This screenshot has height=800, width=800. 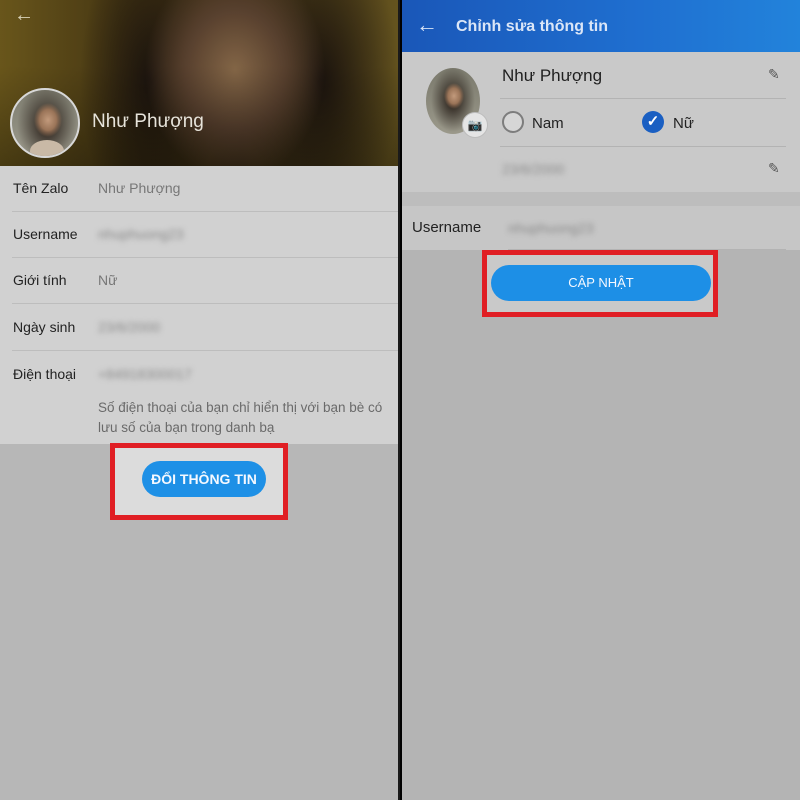 I want to click on birthday-field: 23/6/2000, so click(x=533, y=169).